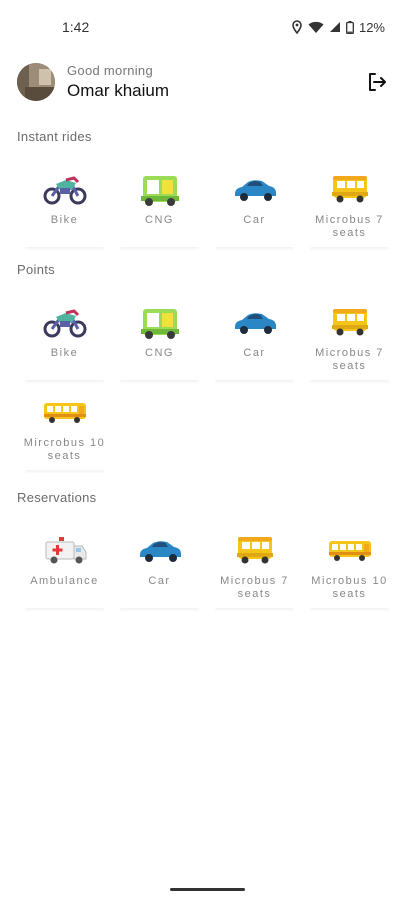 This screenshot has height=900, width=415. What do you see at coordinates (254, 341) in the screenshot?
I see `points-car-tile: Car` at bounding box center [254, 341].